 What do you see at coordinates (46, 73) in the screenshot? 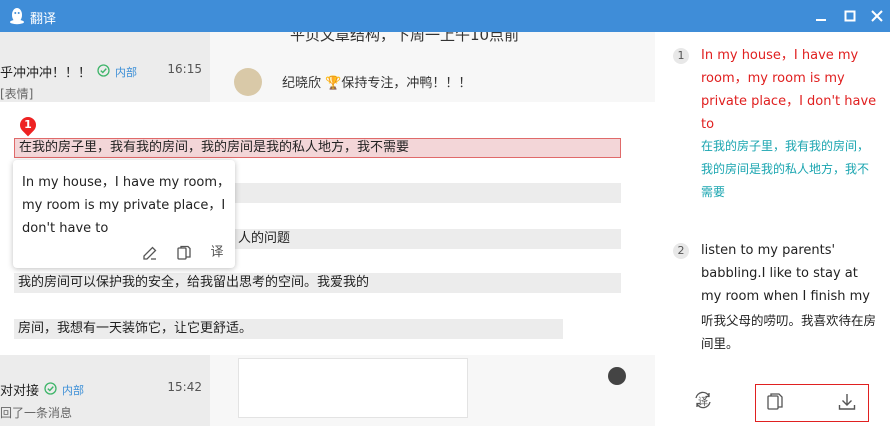
I see `chat-item-name: 乎冲冲冲！！！` at bounding box center [46, 73].